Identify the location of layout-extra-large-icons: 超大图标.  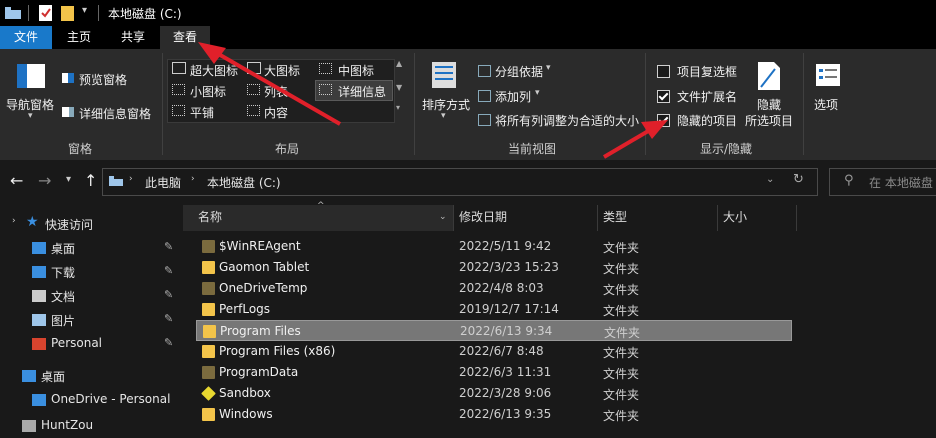
(214, 70).